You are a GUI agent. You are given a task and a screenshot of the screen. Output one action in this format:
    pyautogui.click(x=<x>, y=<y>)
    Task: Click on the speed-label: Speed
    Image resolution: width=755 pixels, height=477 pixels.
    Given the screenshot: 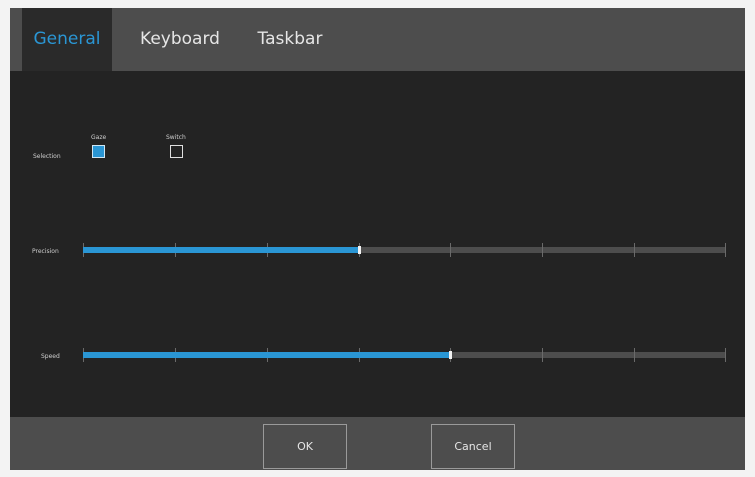 What is the action you would take?
    pyautogui.click(x=50, y=356)
    